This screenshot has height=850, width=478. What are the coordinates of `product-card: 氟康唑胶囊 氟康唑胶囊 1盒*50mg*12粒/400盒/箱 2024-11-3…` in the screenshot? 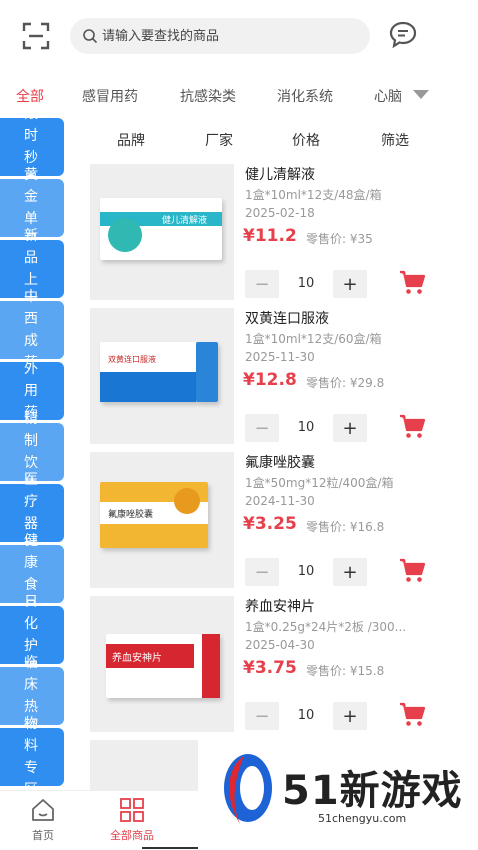 It's located at (284, 522).